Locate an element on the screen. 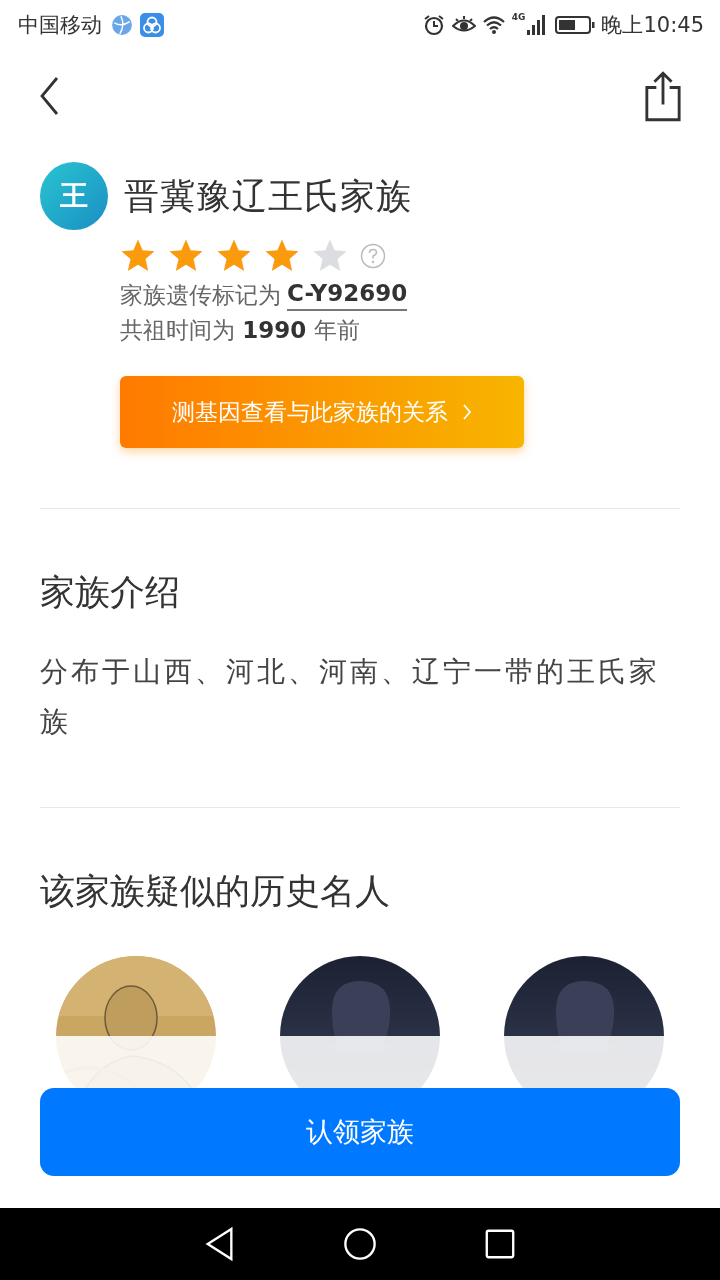 The height and width of the screenshot is (1280, 720). gene-test-button: 测基因查看与此家族的关系 is located at coordinates (322, 412).